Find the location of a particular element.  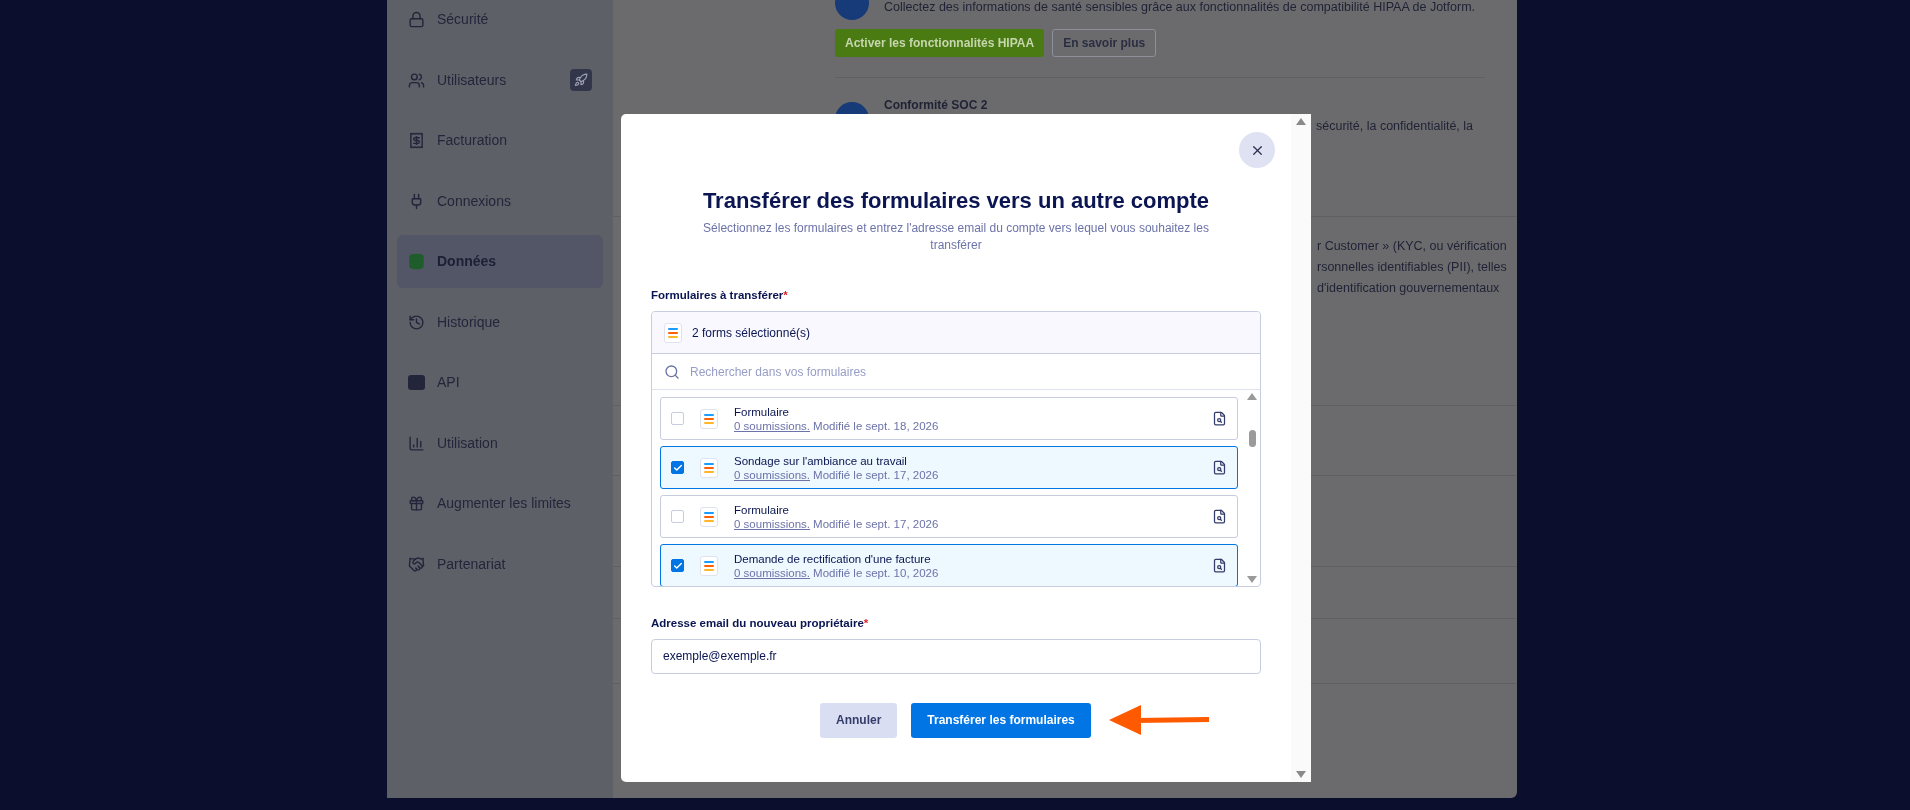

enable-hipaa-button: Activer les fonctionnalités HIPAA is located at coordinates (940, 43).